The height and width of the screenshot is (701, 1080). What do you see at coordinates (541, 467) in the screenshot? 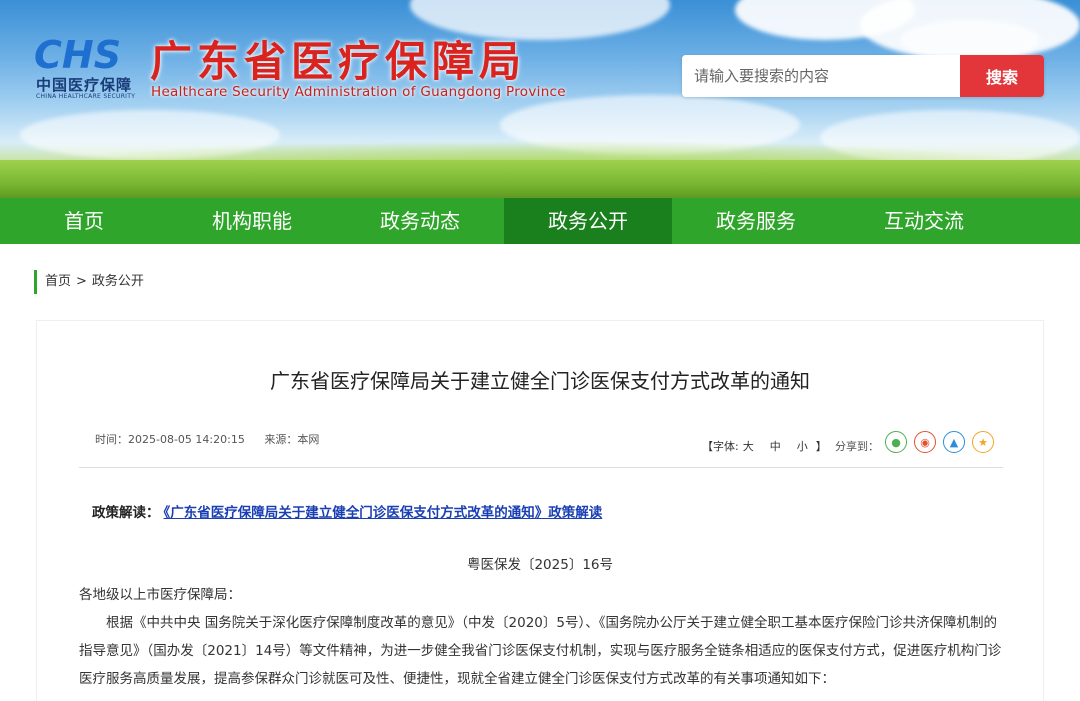
I see `divider` at bounding box center [541, 467].